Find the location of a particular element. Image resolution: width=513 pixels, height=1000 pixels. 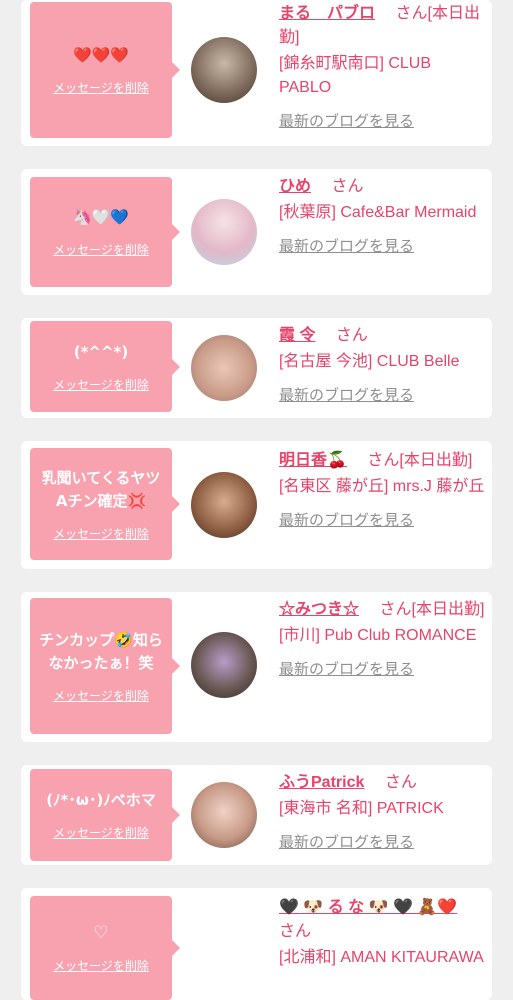

message-bubble: 🦄🤍💙 メッセージを削除 is located at coordinates (105, 232).